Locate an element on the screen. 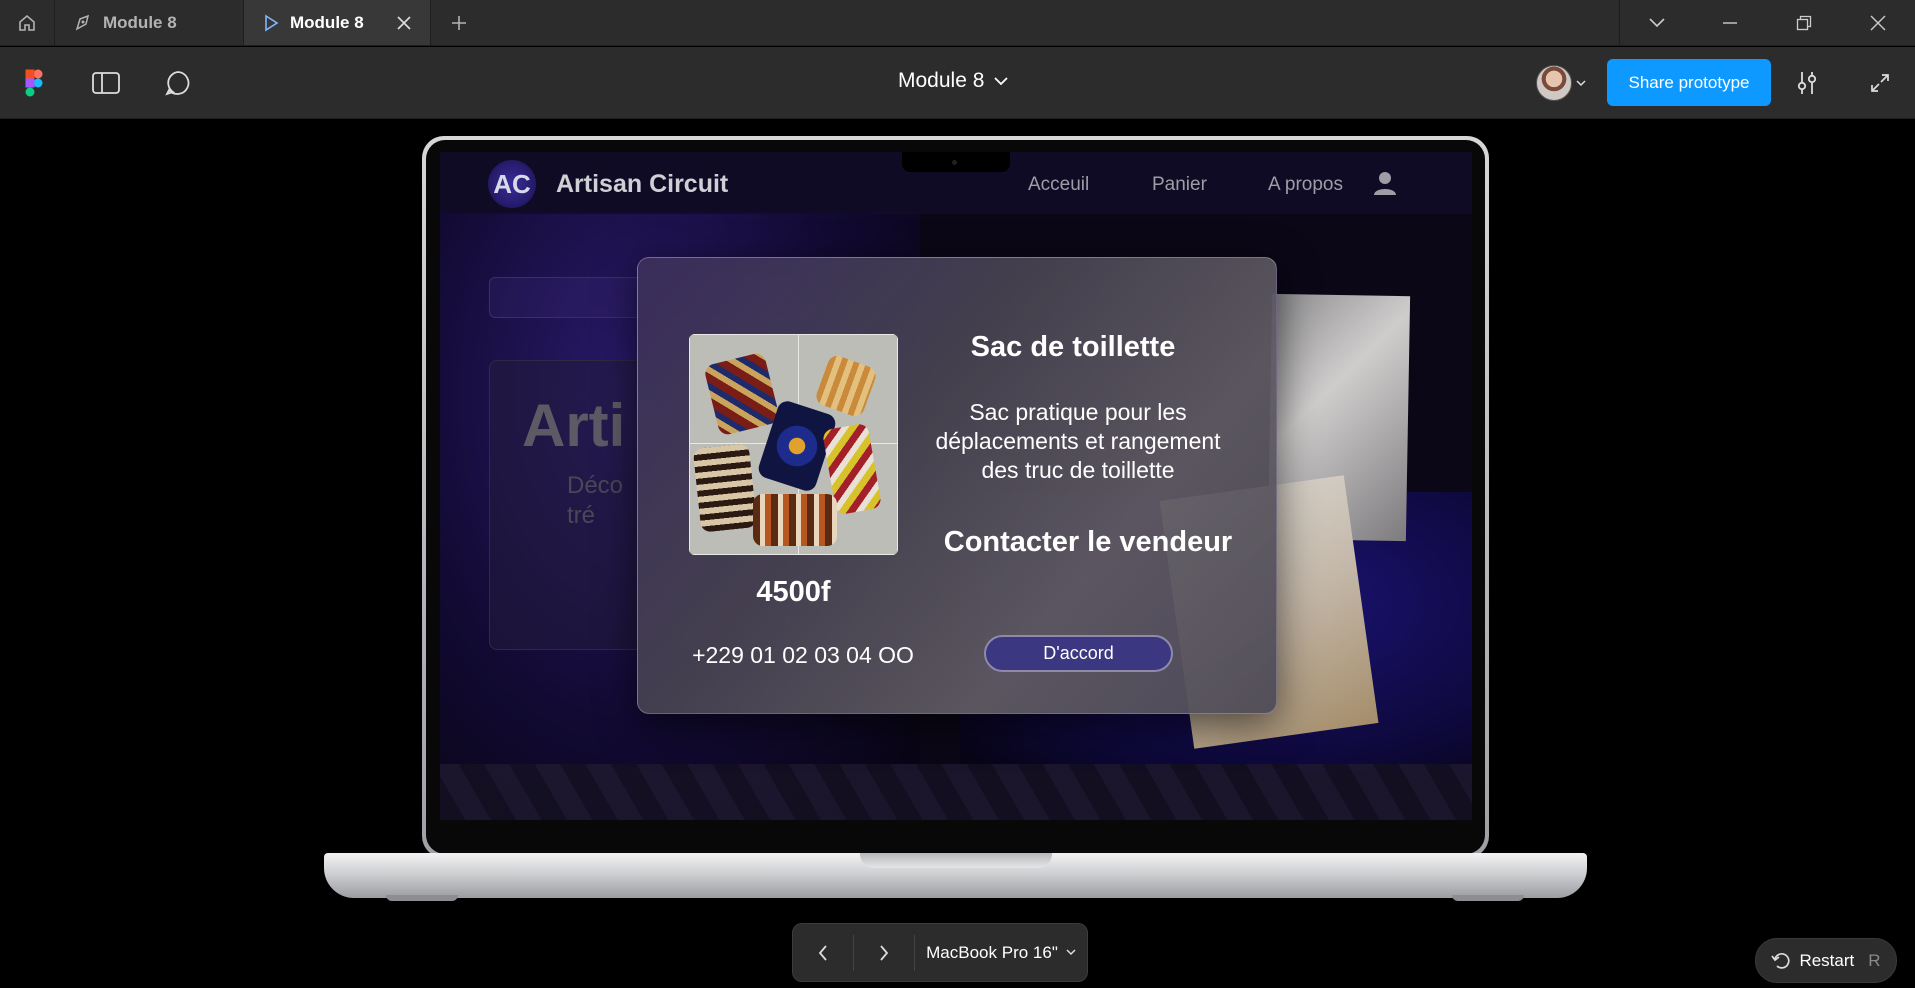  avatar is located at coordinates (1554, 83).